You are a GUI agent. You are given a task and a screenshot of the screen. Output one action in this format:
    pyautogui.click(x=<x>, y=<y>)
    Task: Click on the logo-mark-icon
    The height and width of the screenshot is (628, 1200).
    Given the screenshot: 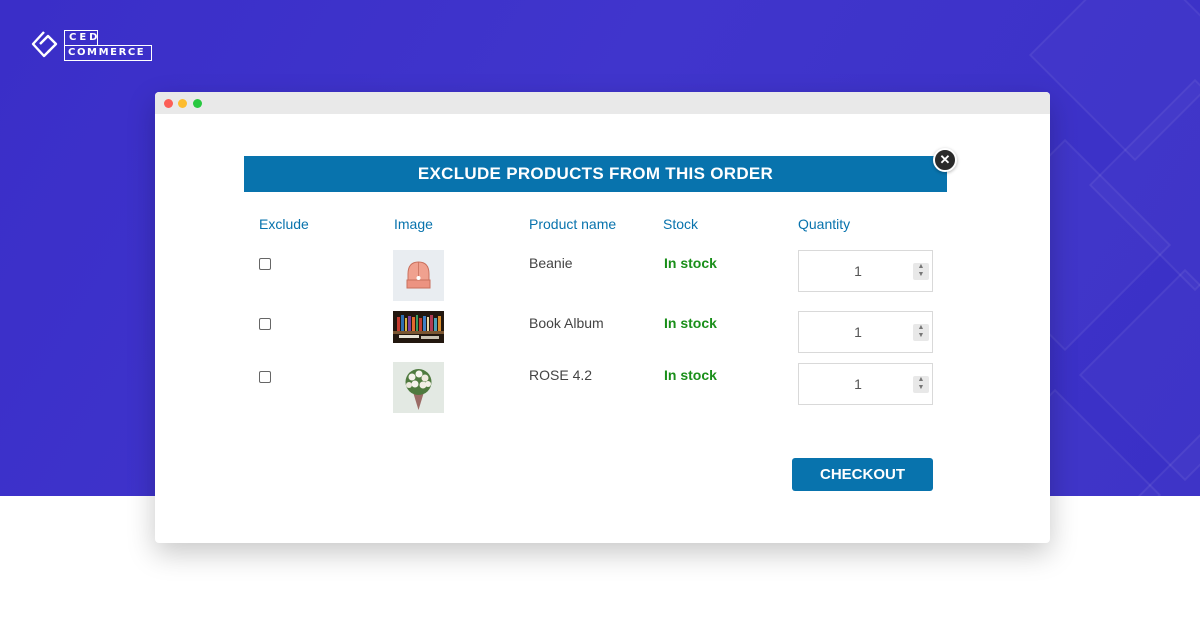 What is the action you would take?
    pyautogui.click(x=44, y=44)
    